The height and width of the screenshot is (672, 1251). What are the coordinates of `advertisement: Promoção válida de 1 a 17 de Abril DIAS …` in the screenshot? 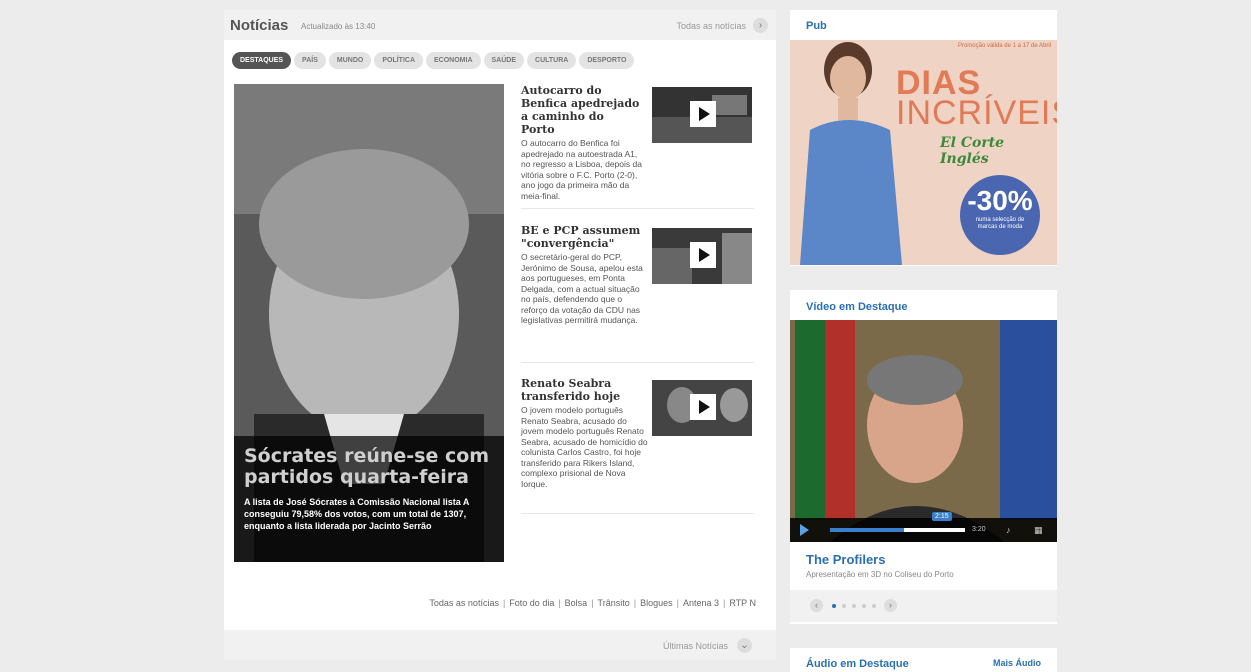 It's located at (923, 152).